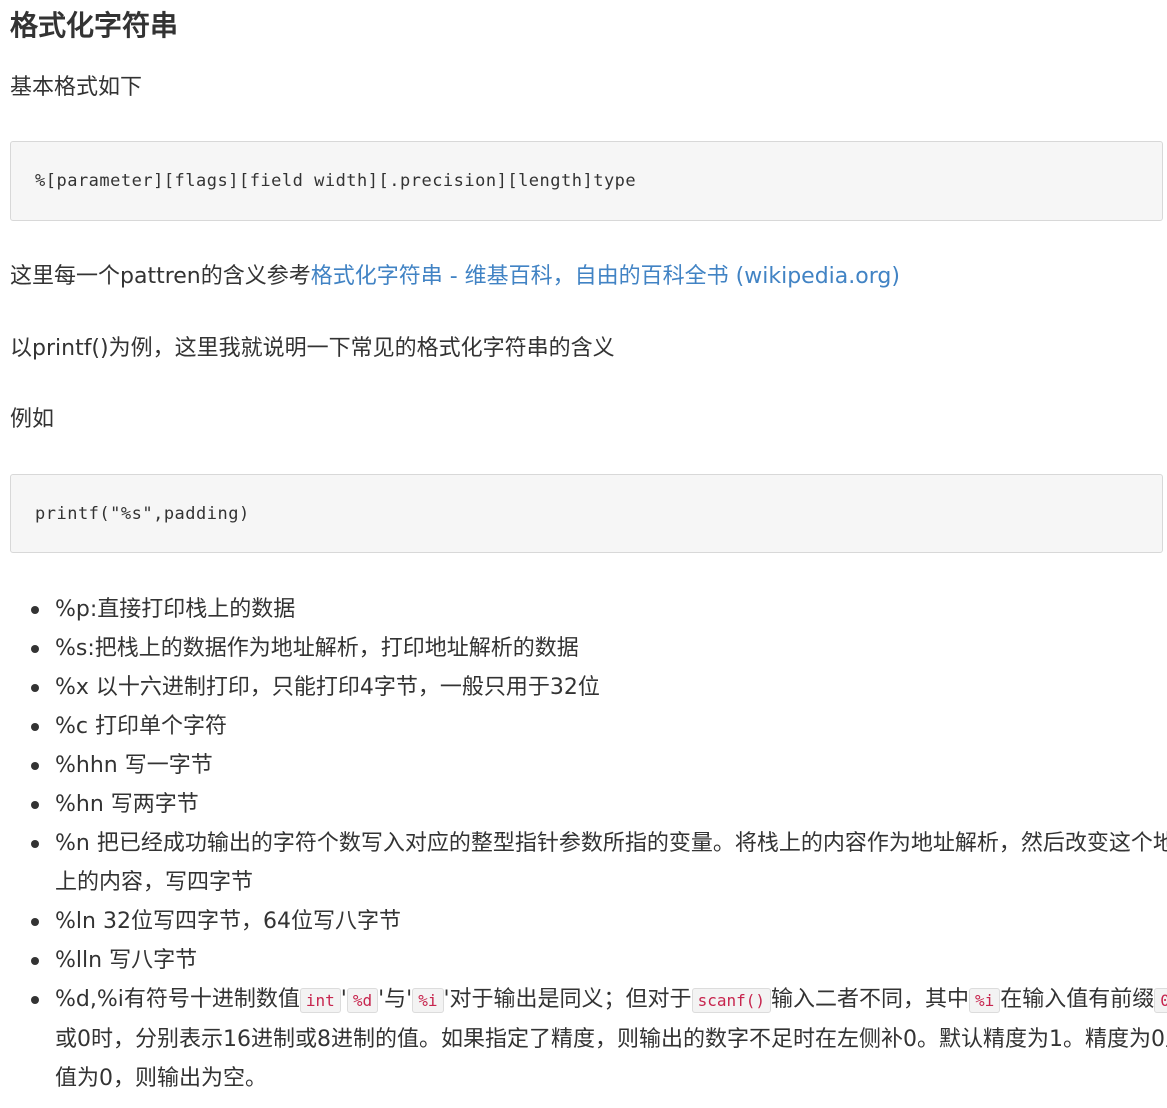 Image resolution: width=1167 pixels, height=1108 pixels. What do you see at coordinates (395, 999) in the screenshot?
I see `item-text: '与'` at bounding box center [395, 999].